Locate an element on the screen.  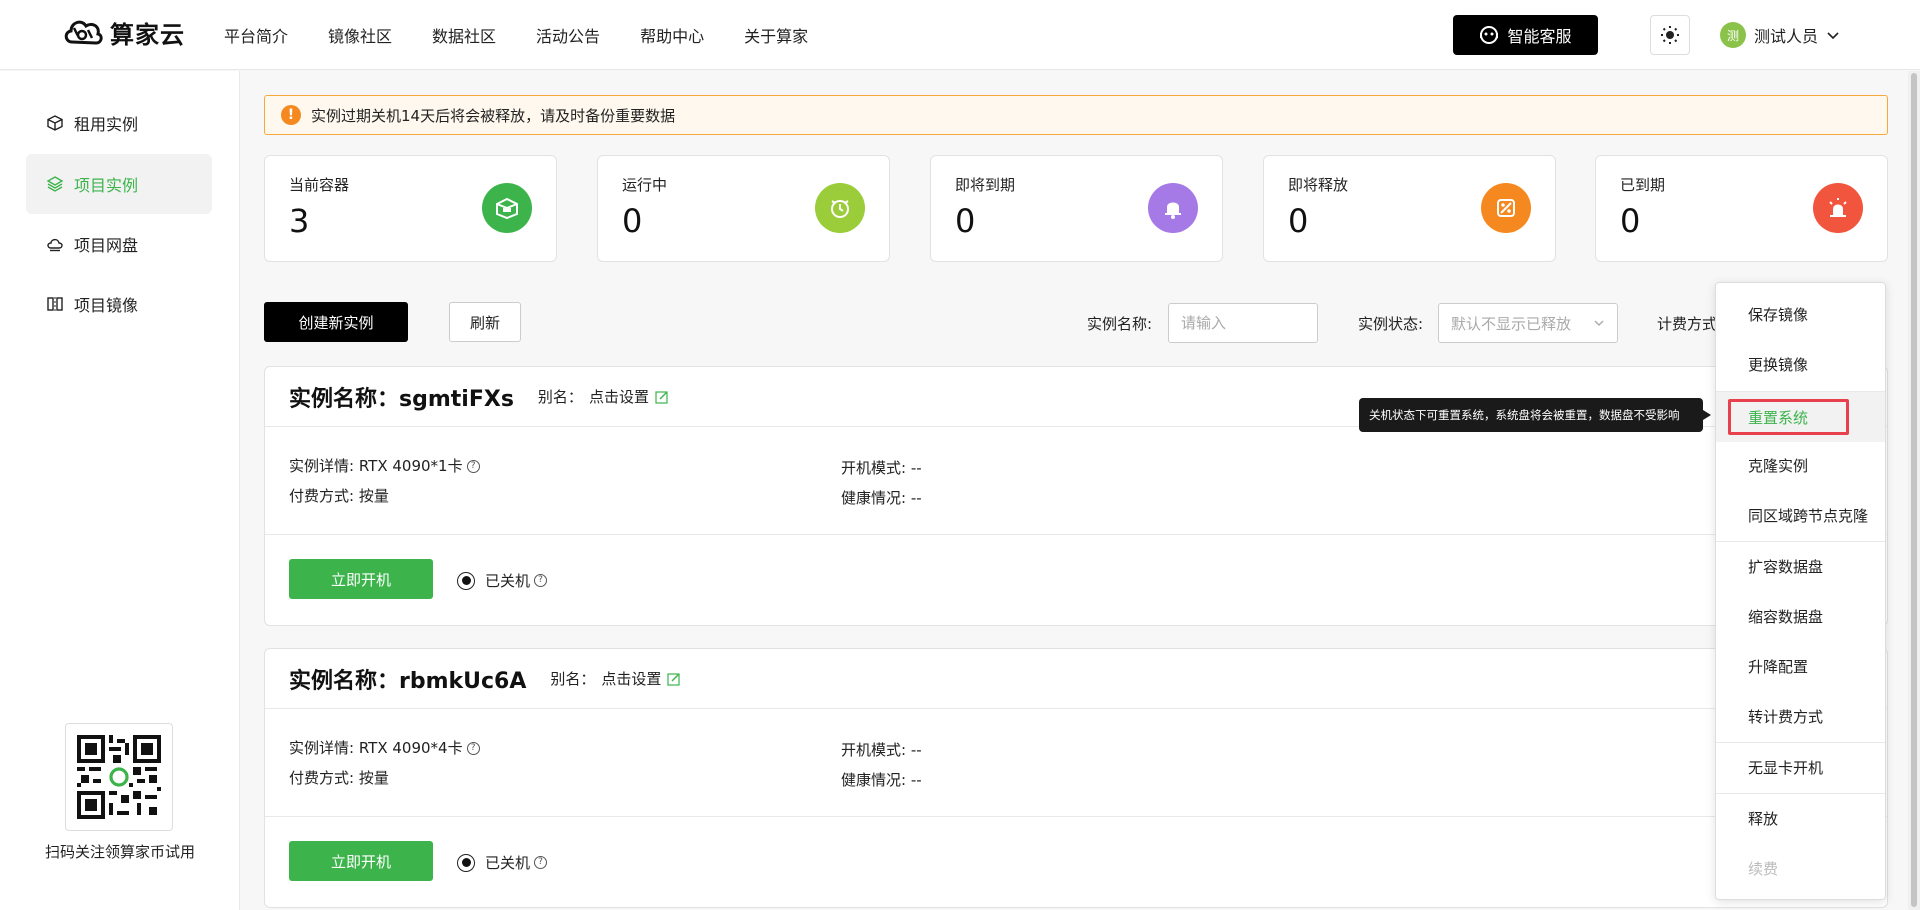
boot-mode: 开机模式: -- is located at coordinates (881, 749).